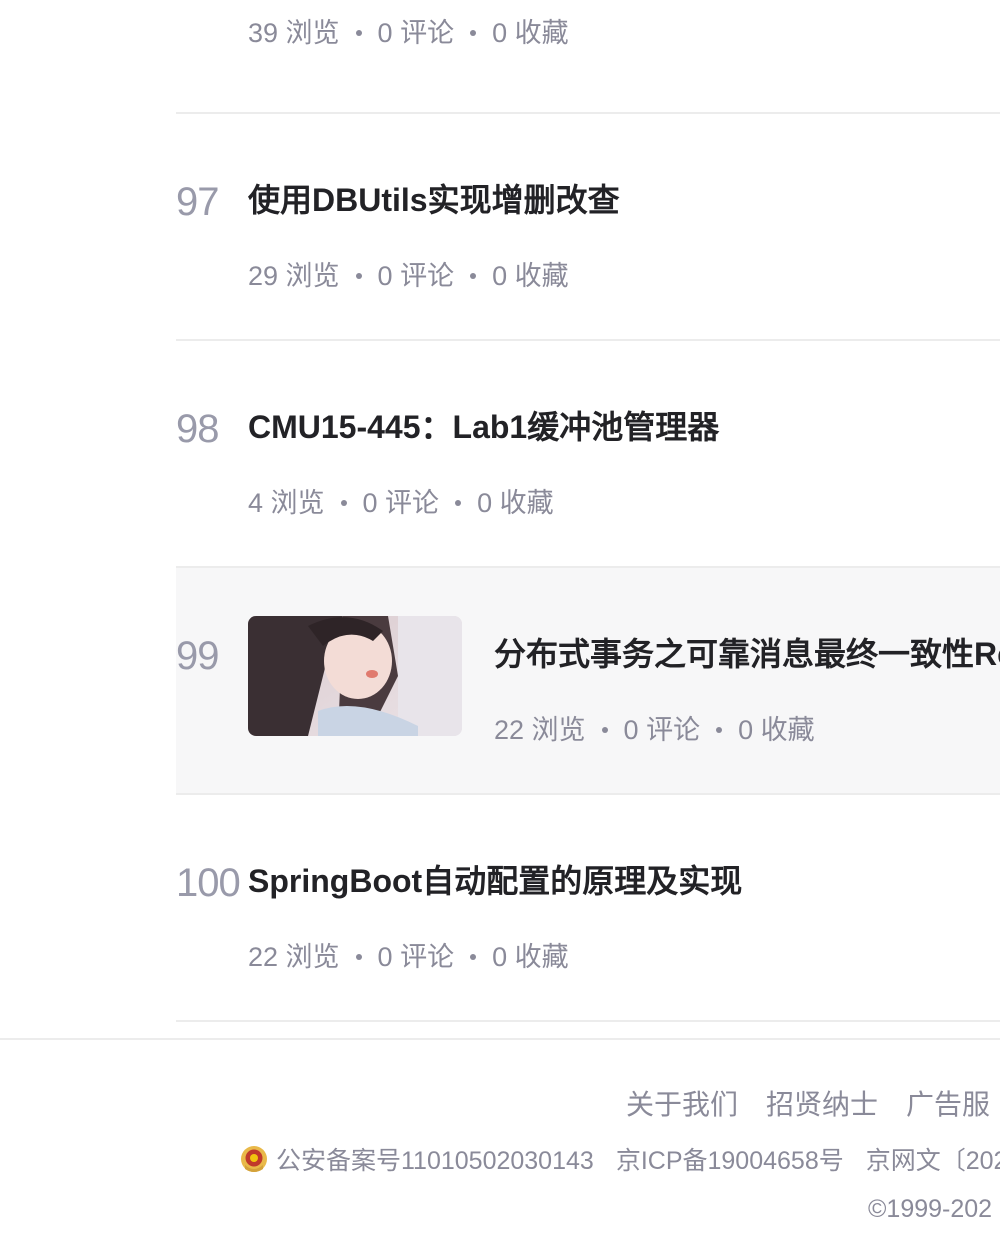 This screenshot has width=1000, height=1252. I want to click on article-title: 使用DBUtils实现增删改查, so click(434, 200).